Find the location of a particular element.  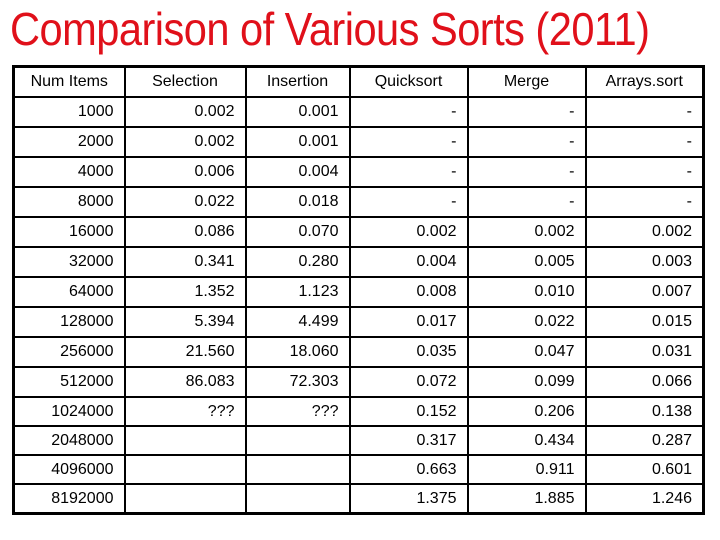

cell-selection: 5.394 is located at coordinates (185, 322).